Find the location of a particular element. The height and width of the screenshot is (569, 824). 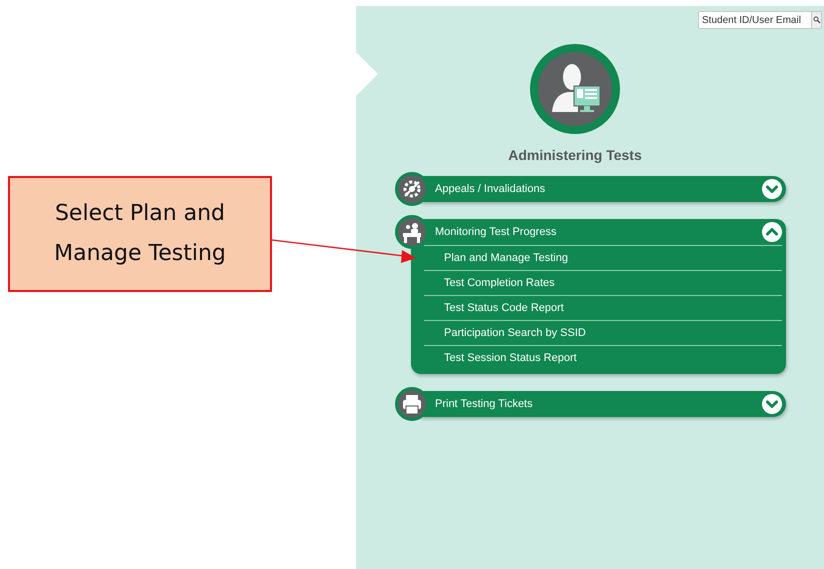

accordion-title: Appeals / Invalidations is located at coordinates (598, 189).